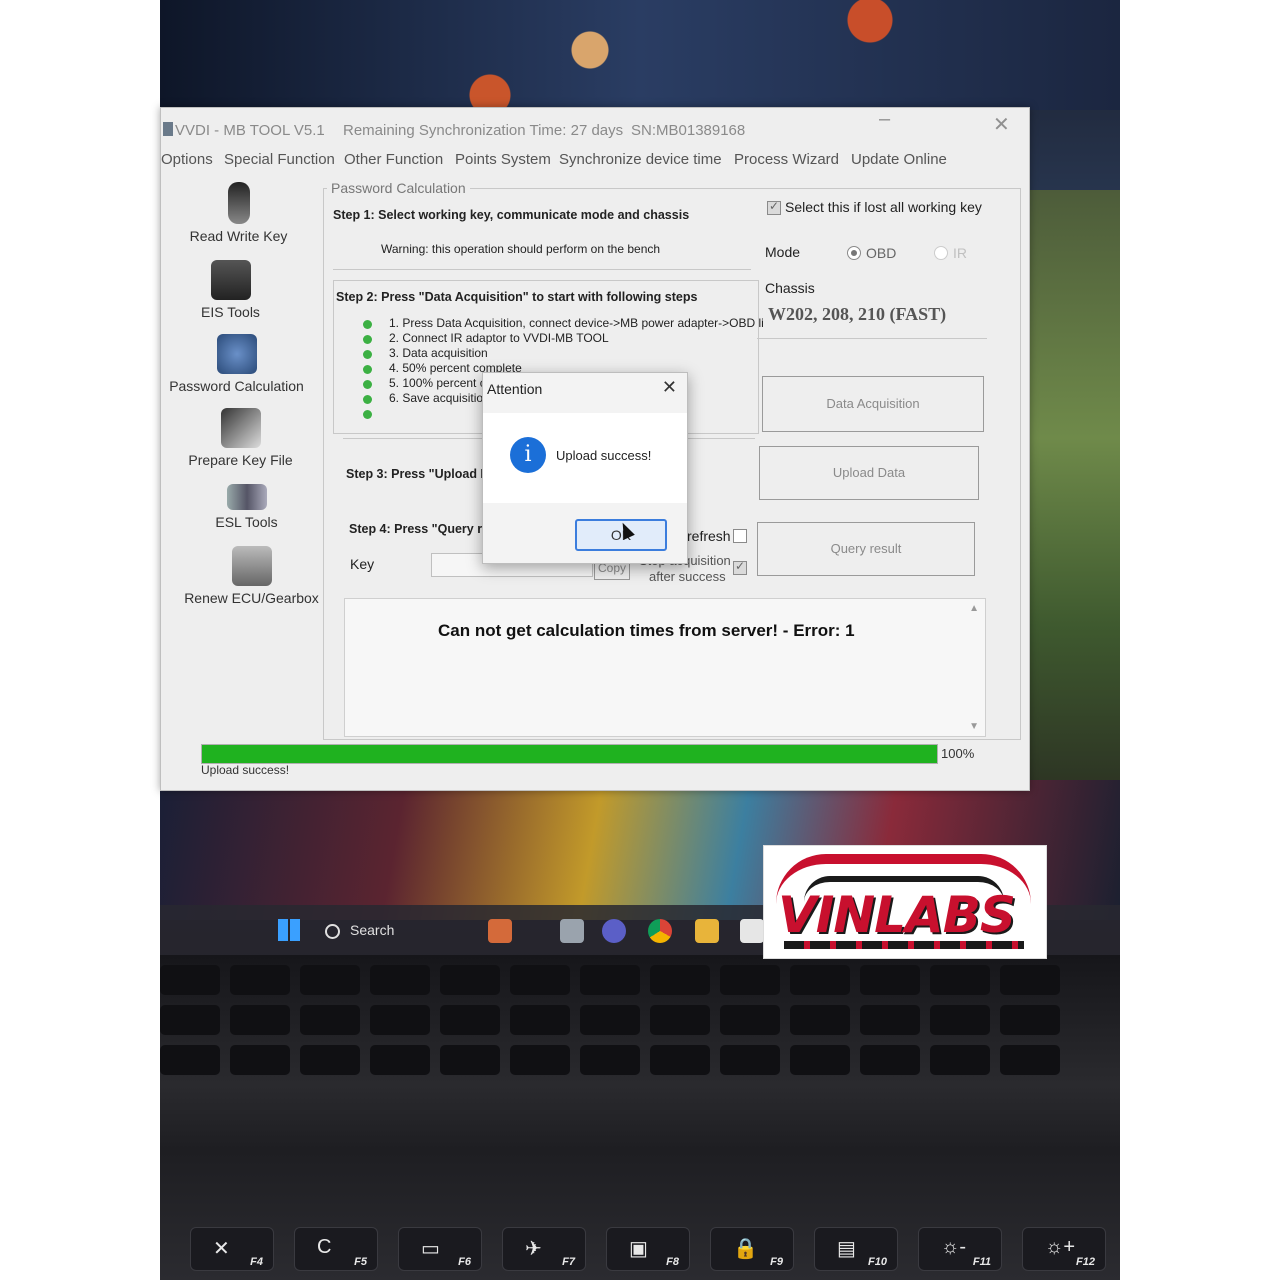  I want to click on warning-box, so click(542, 251).